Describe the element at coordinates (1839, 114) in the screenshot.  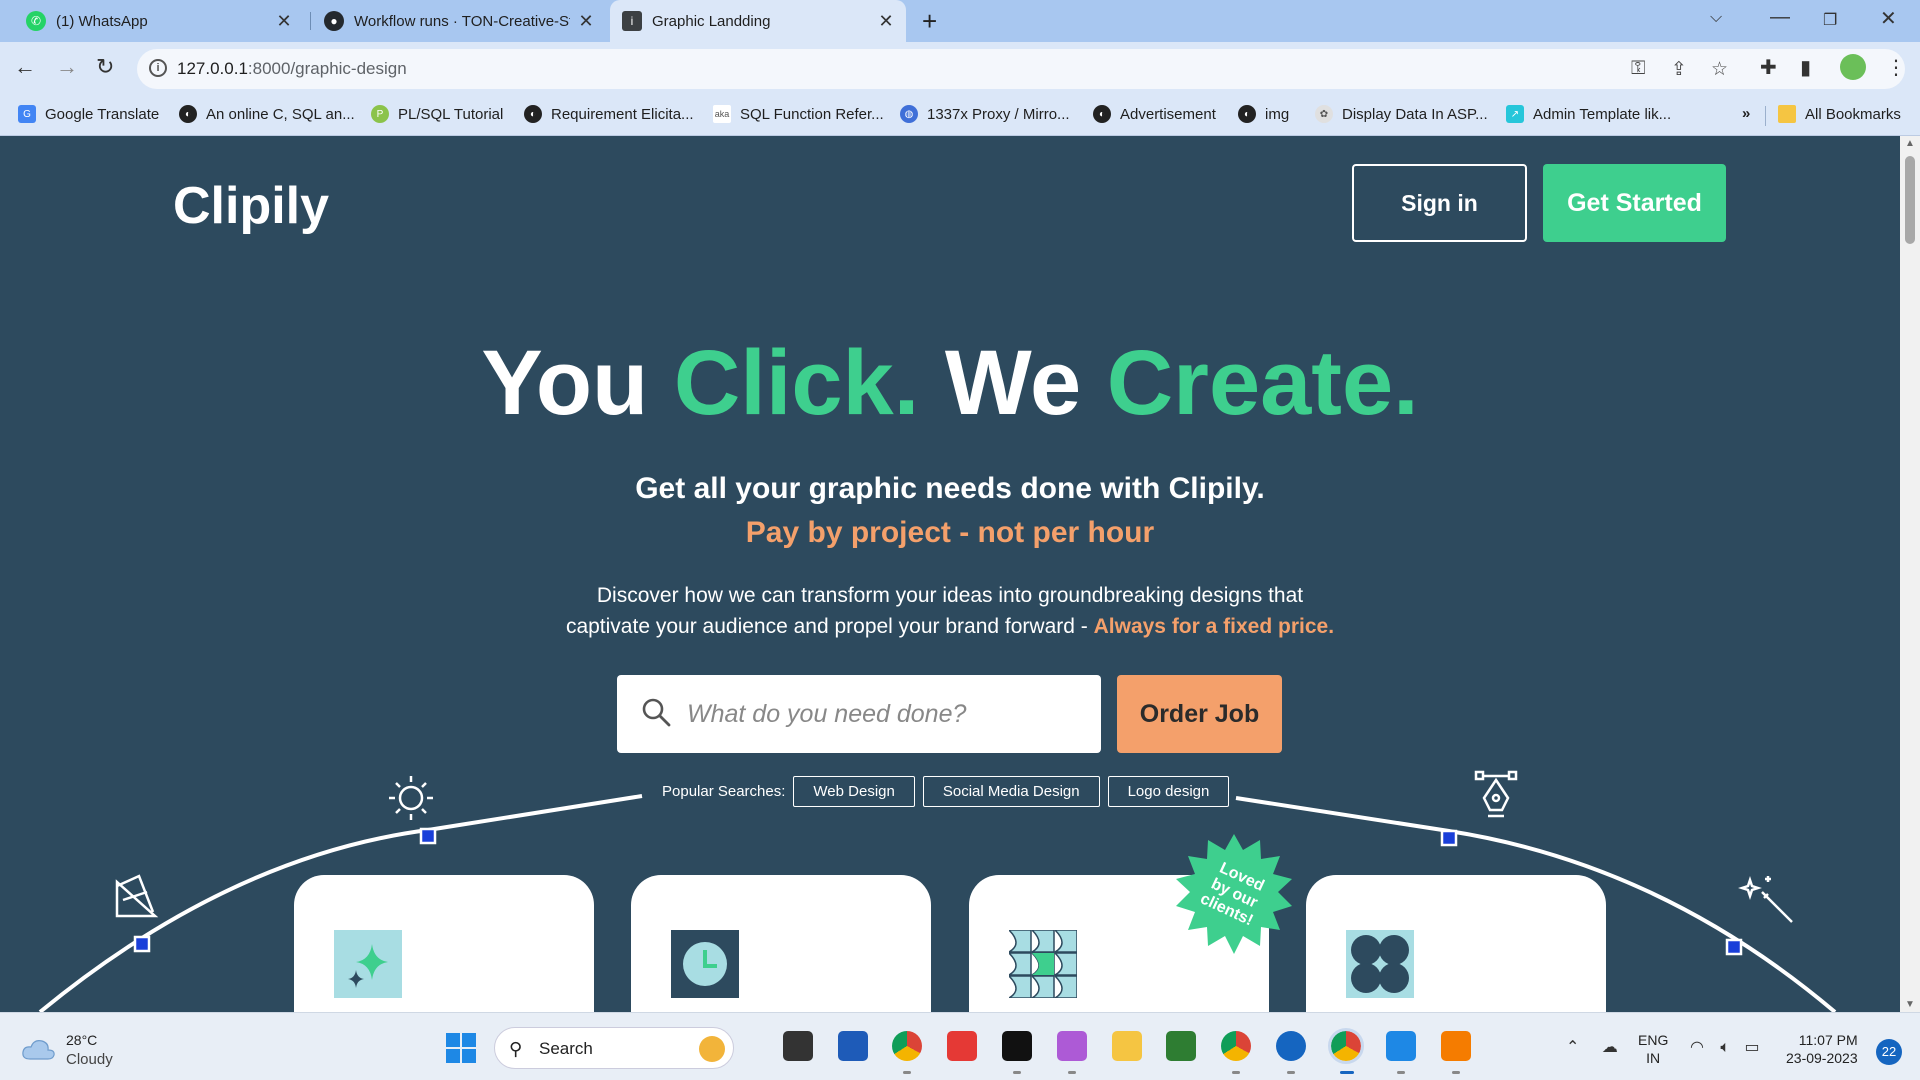
I see `all-bookmarks-folder: All Bookmarks` at that location.